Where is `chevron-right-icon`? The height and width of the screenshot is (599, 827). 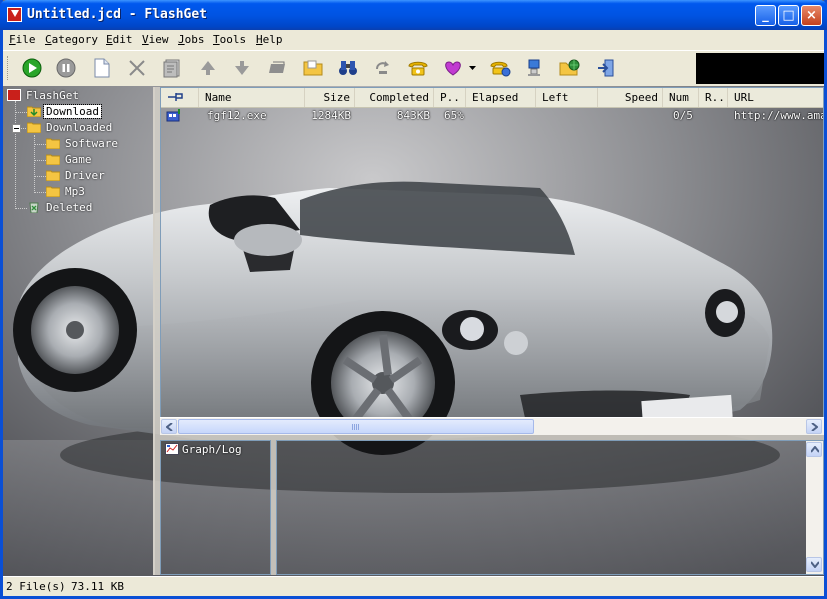 chevron-right-icon is located at coordinates (814, 427).